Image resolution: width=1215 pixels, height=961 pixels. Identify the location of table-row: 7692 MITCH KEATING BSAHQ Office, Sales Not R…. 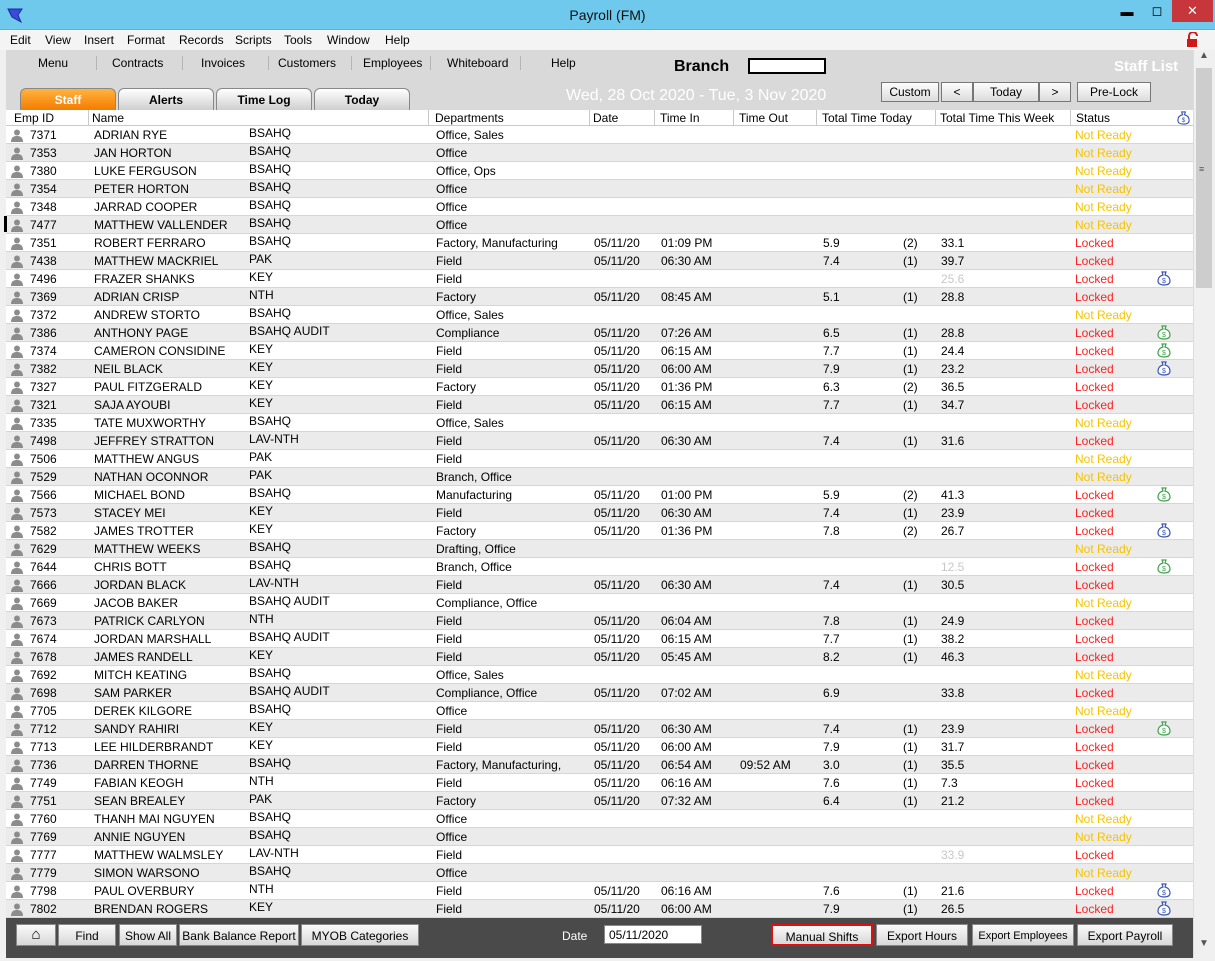
(599, 675).